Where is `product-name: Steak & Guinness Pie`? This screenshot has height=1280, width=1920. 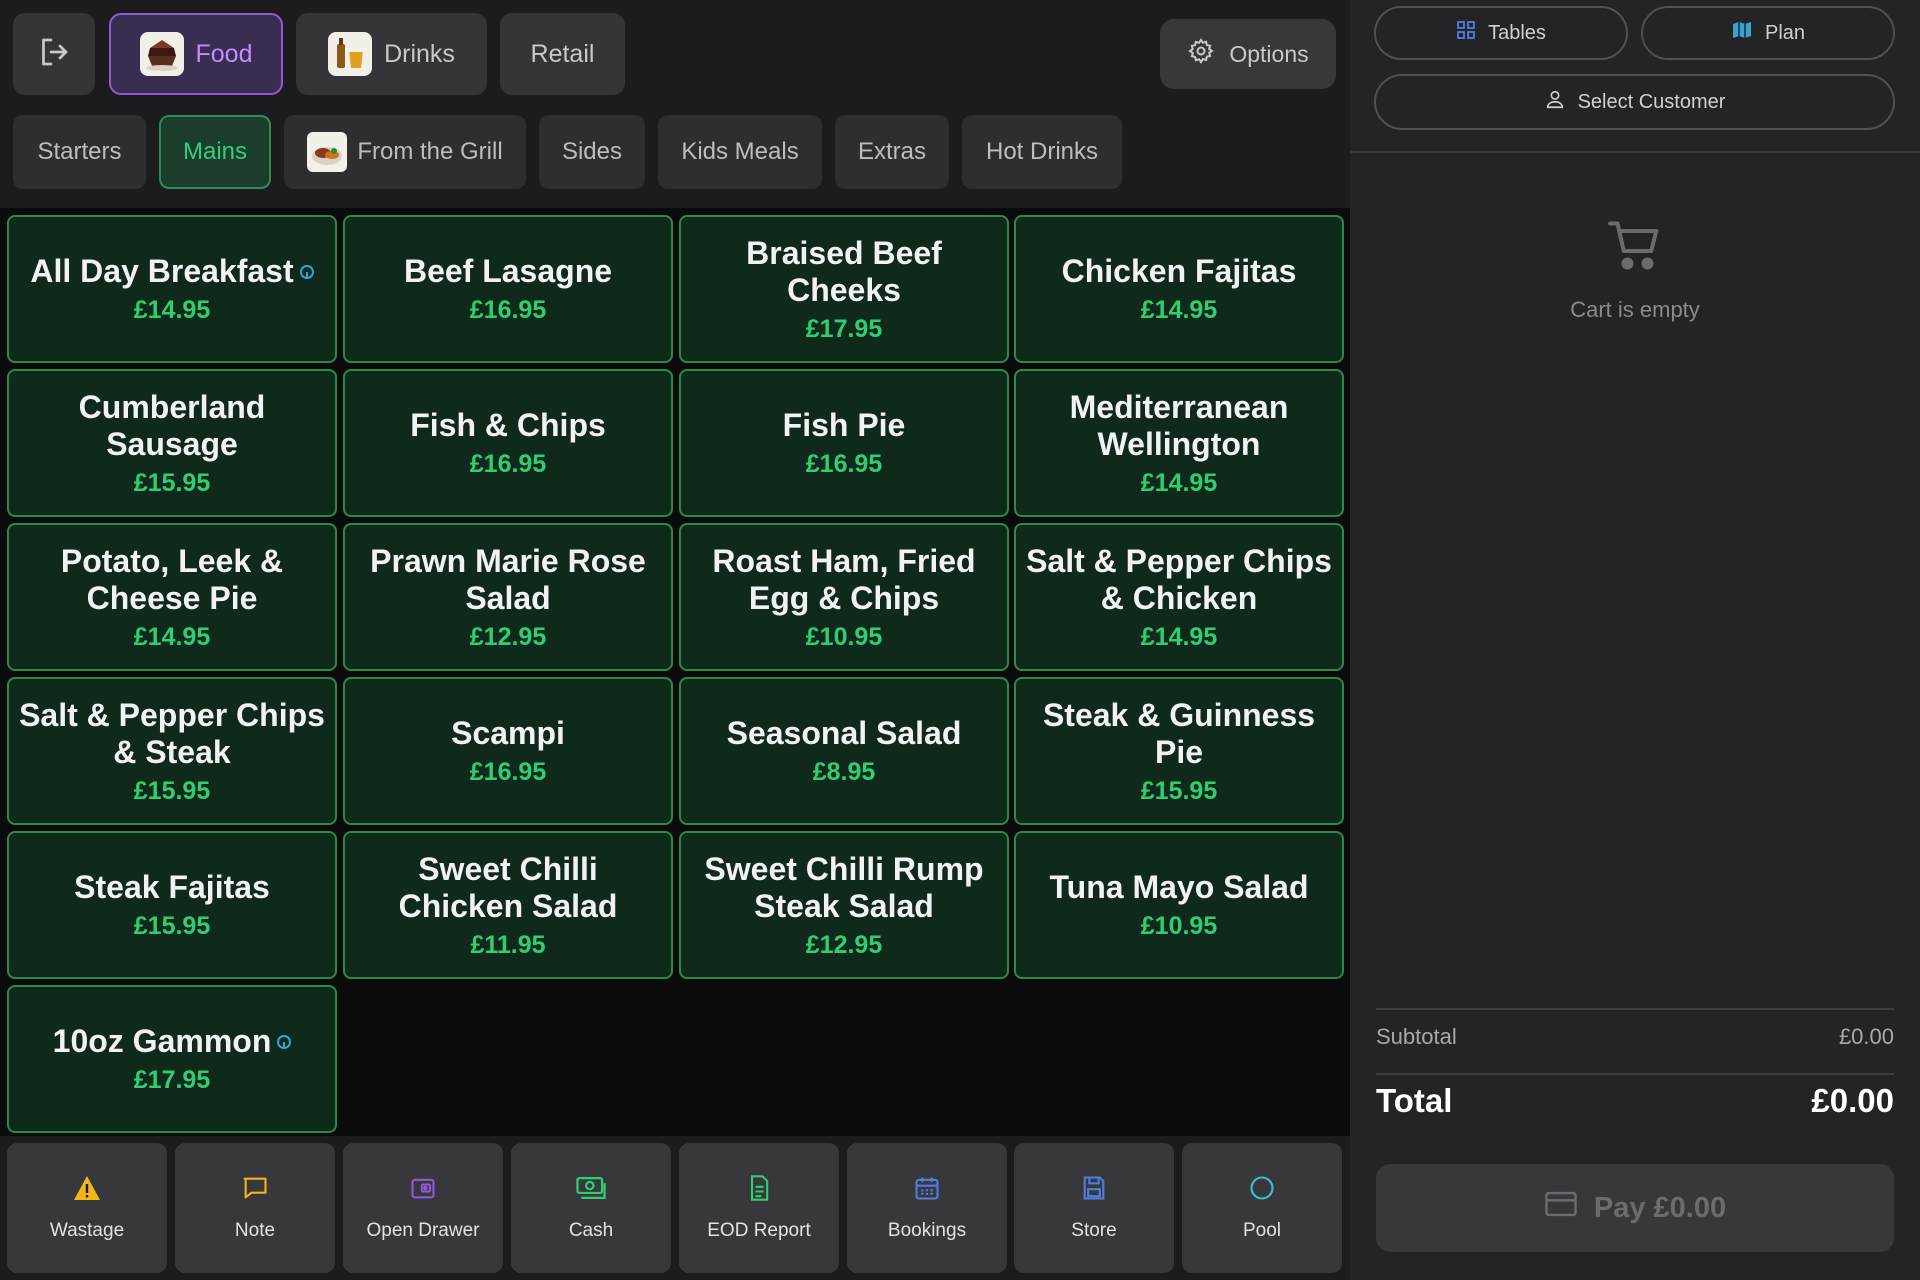 product-name: Steak & Guinness Pie is located at coordinates (1179, 733).